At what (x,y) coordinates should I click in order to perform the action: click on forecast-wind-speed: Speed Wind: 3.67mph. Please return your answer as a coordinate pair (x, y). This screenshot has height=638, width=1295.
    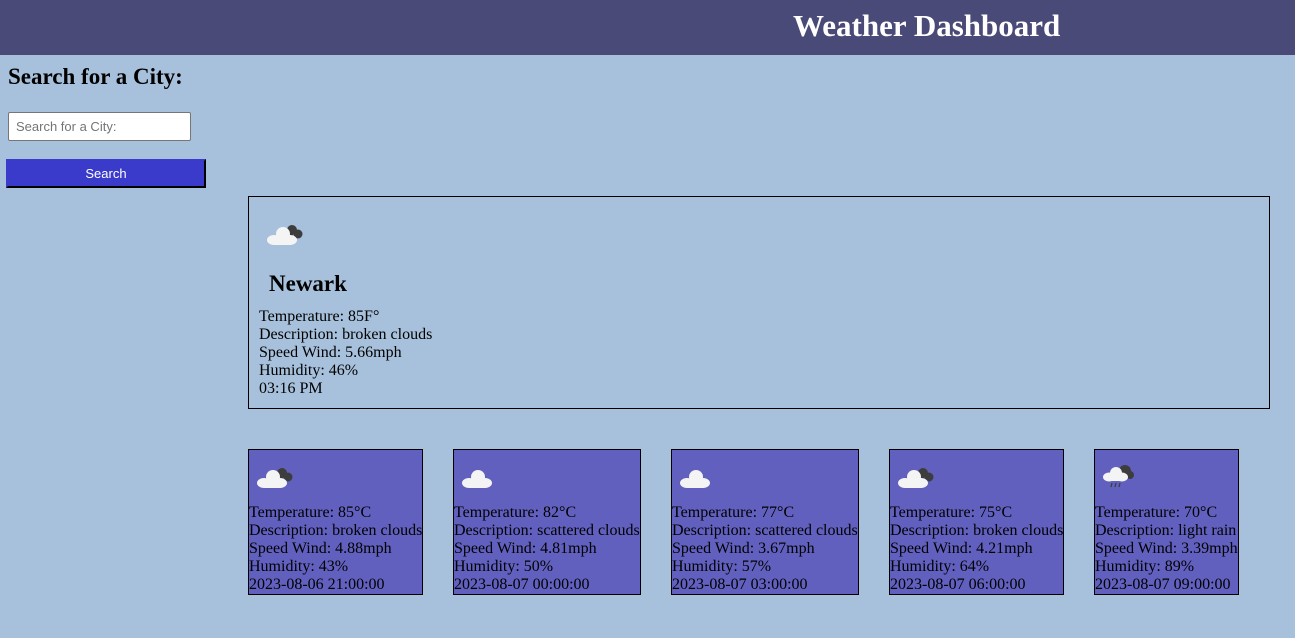
    Looking at the image, I should click on (743, 548).